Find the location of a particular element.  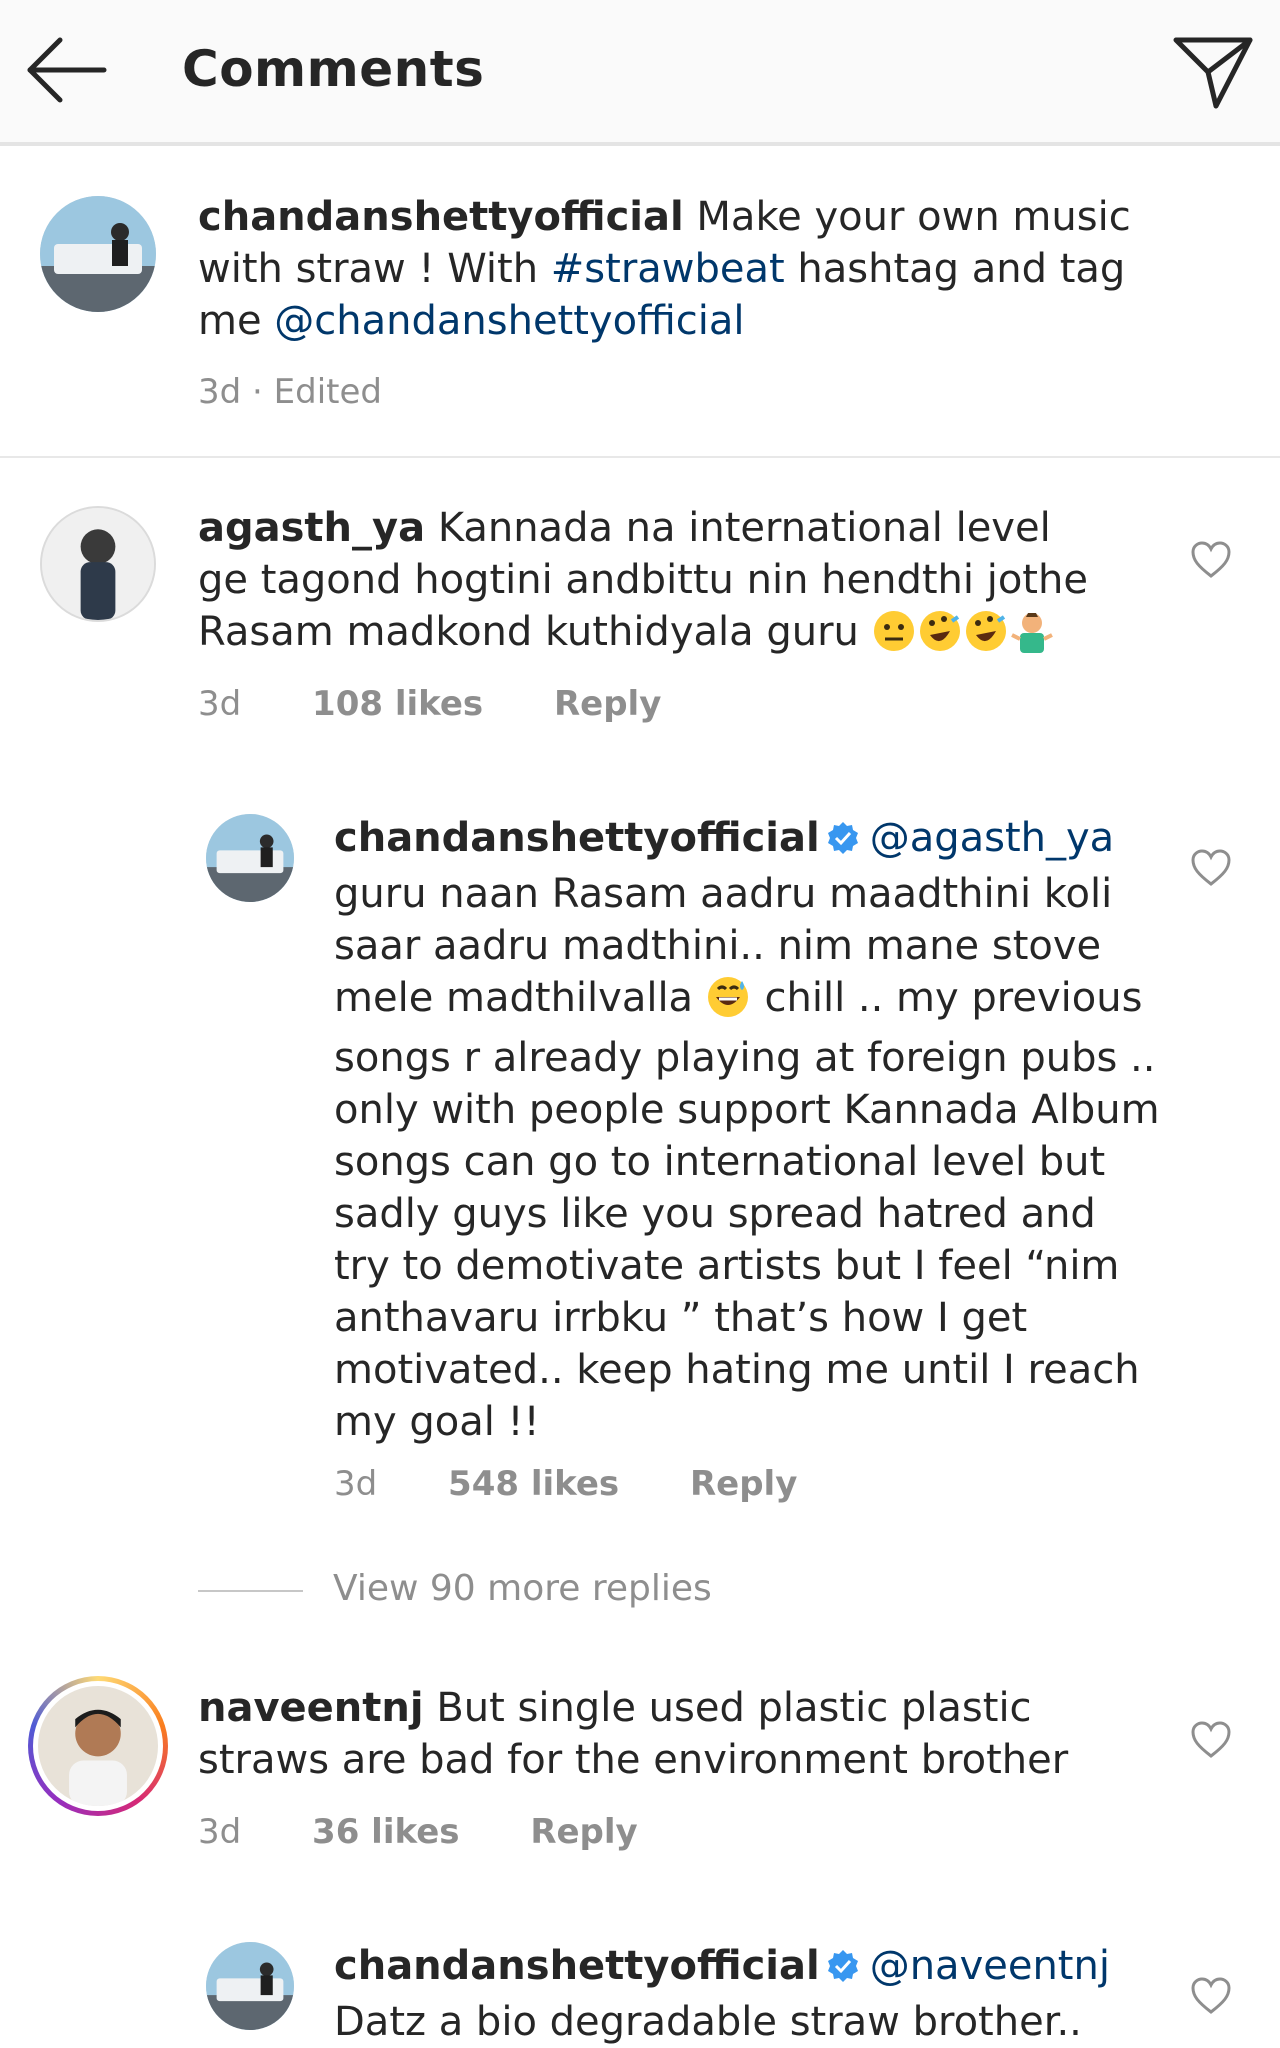

neutral-face-emoji-icon is located at coordinates (894, 637).